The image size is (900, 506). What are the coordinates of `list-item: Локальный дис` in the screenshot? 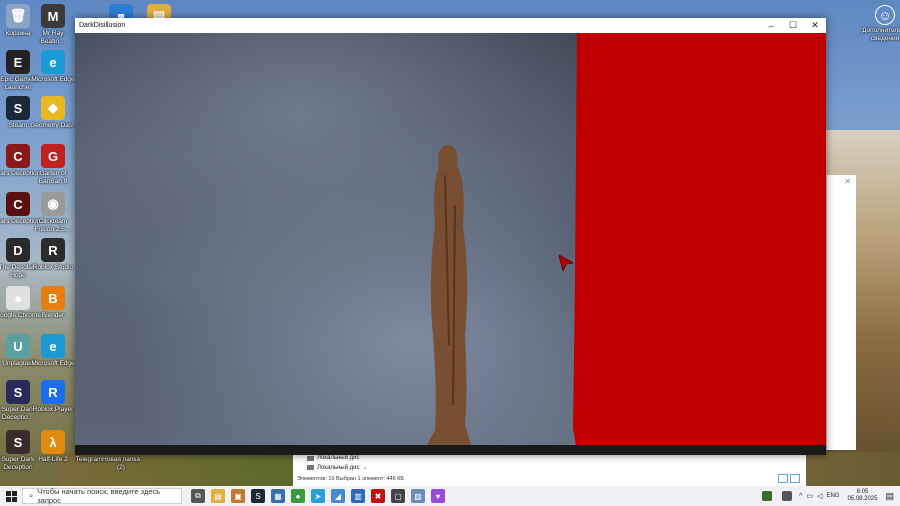 It's located at (333, 458).